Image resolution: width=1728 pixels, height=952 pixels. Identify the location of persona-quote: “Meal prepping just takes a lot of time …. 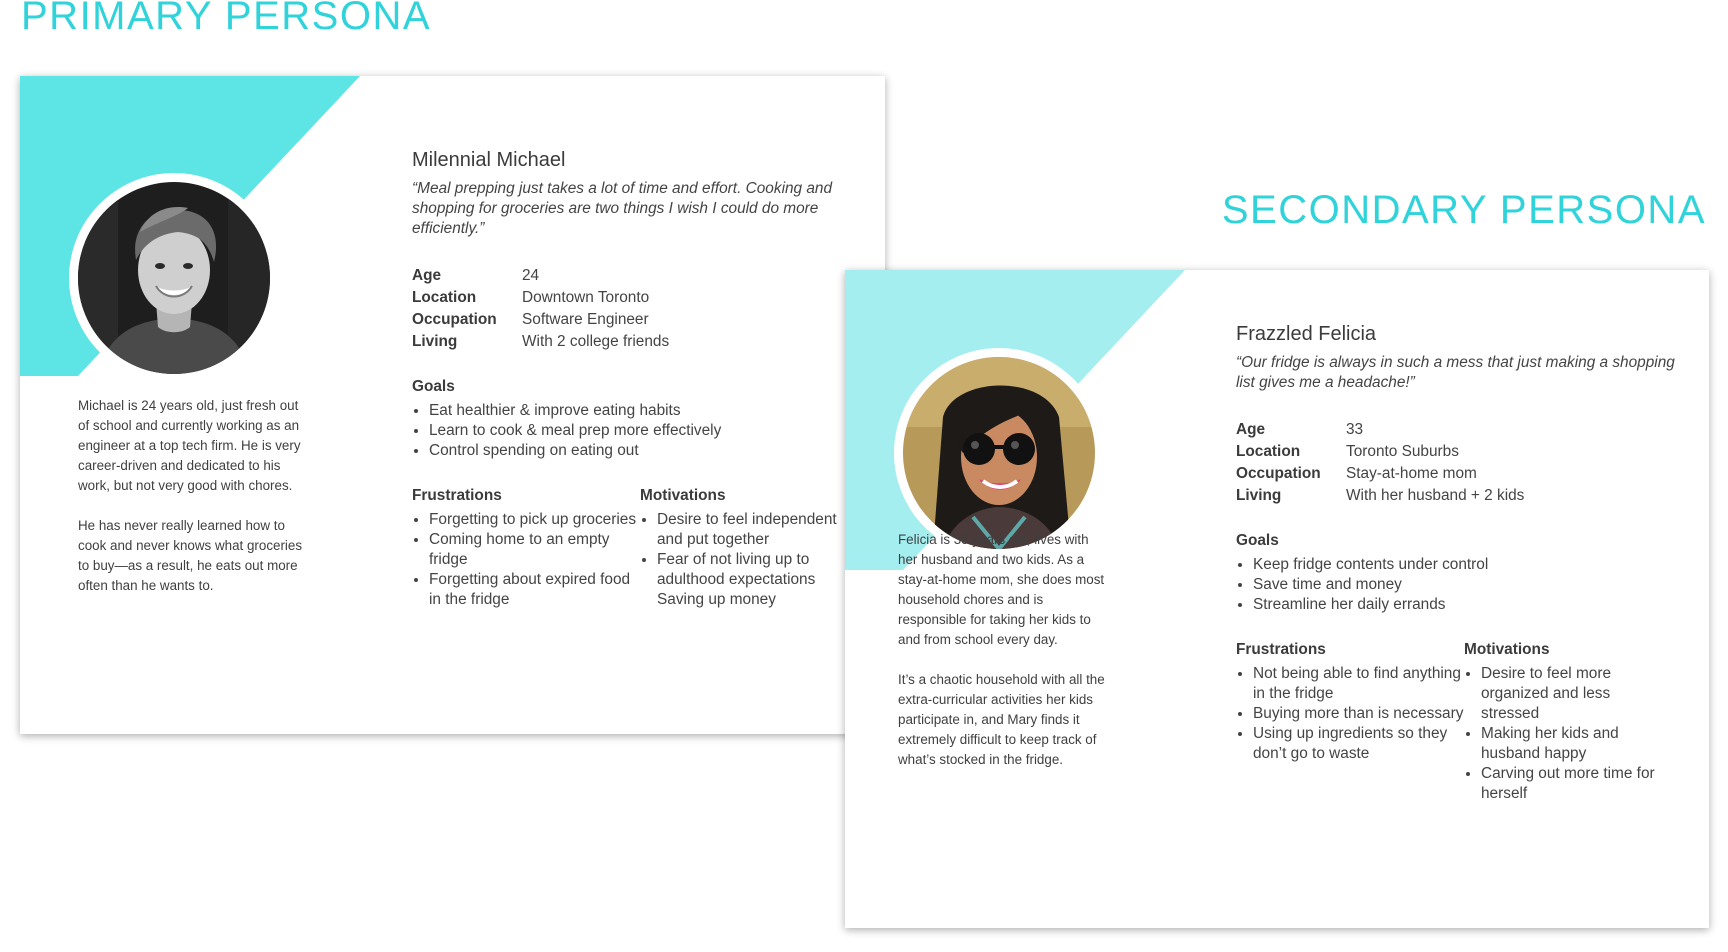
(622, 208).